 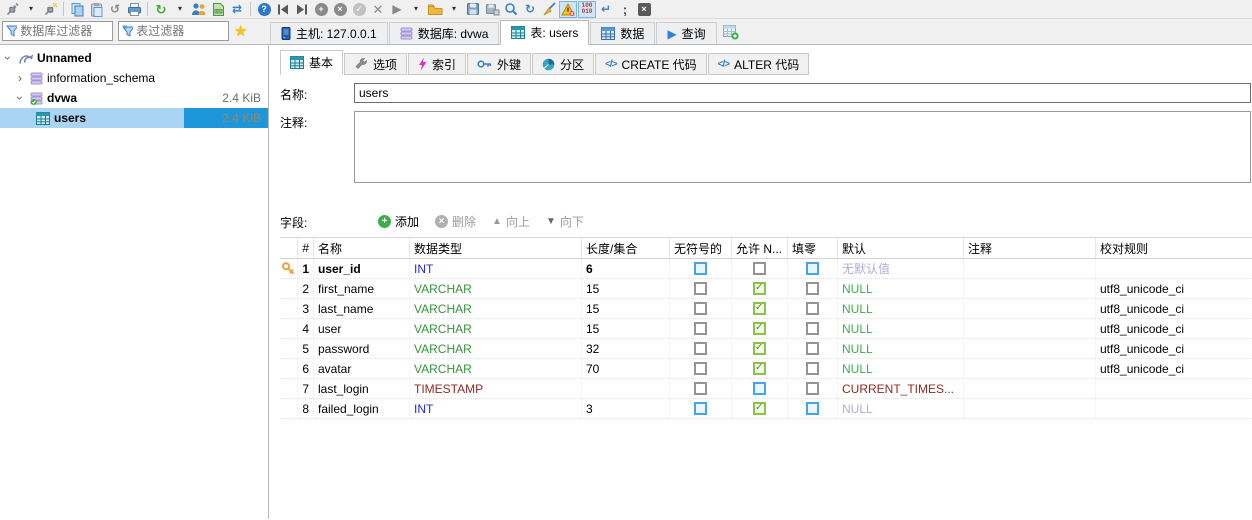 I want to click on table-row: 4 user VARCHAR 15 NULL utf8_unicode_ci, so click(x=766, y=329).